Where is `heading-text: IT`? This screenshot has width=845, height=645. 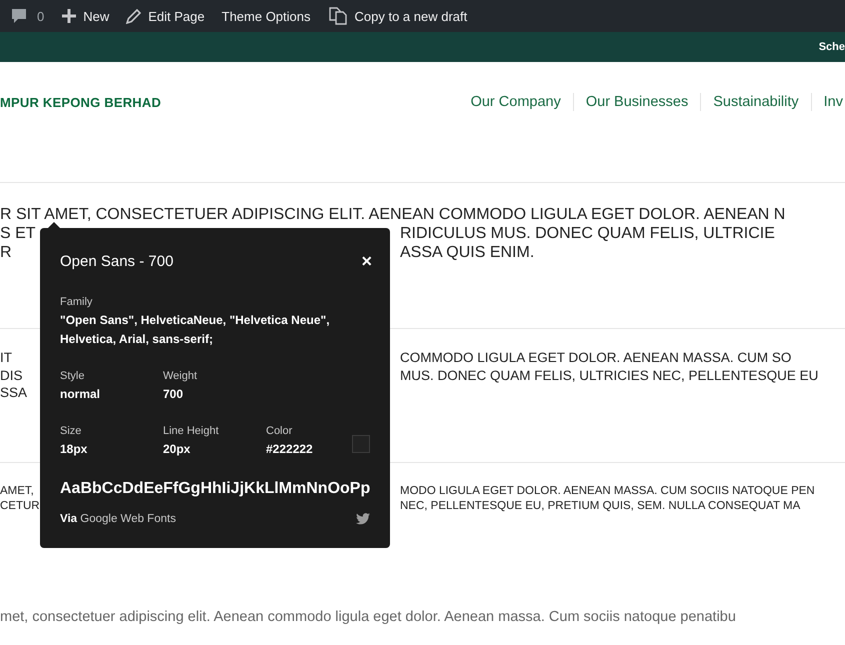
heading-text: IT is located at coordinates (6, 357).